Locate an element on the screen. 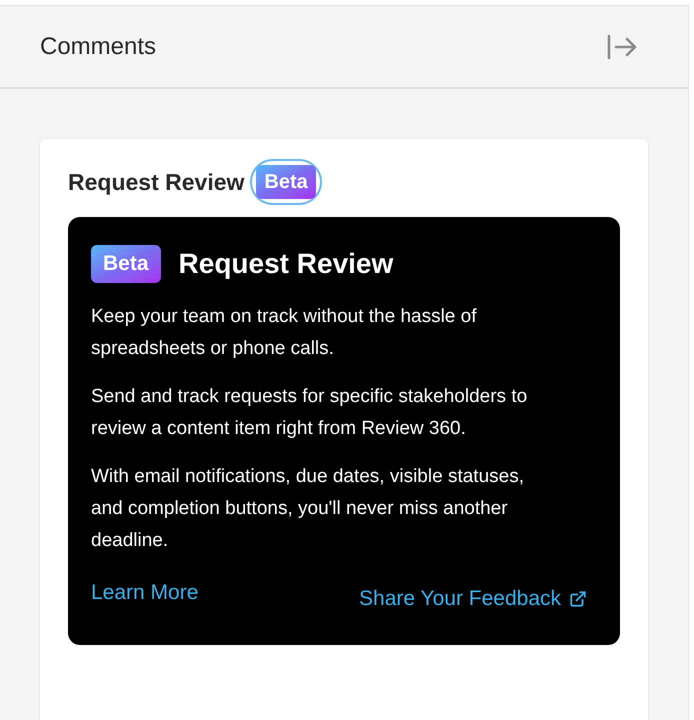 This screenshot has height=720, width=694. arrow-to-right-icon is located at coordinates (622, 46).